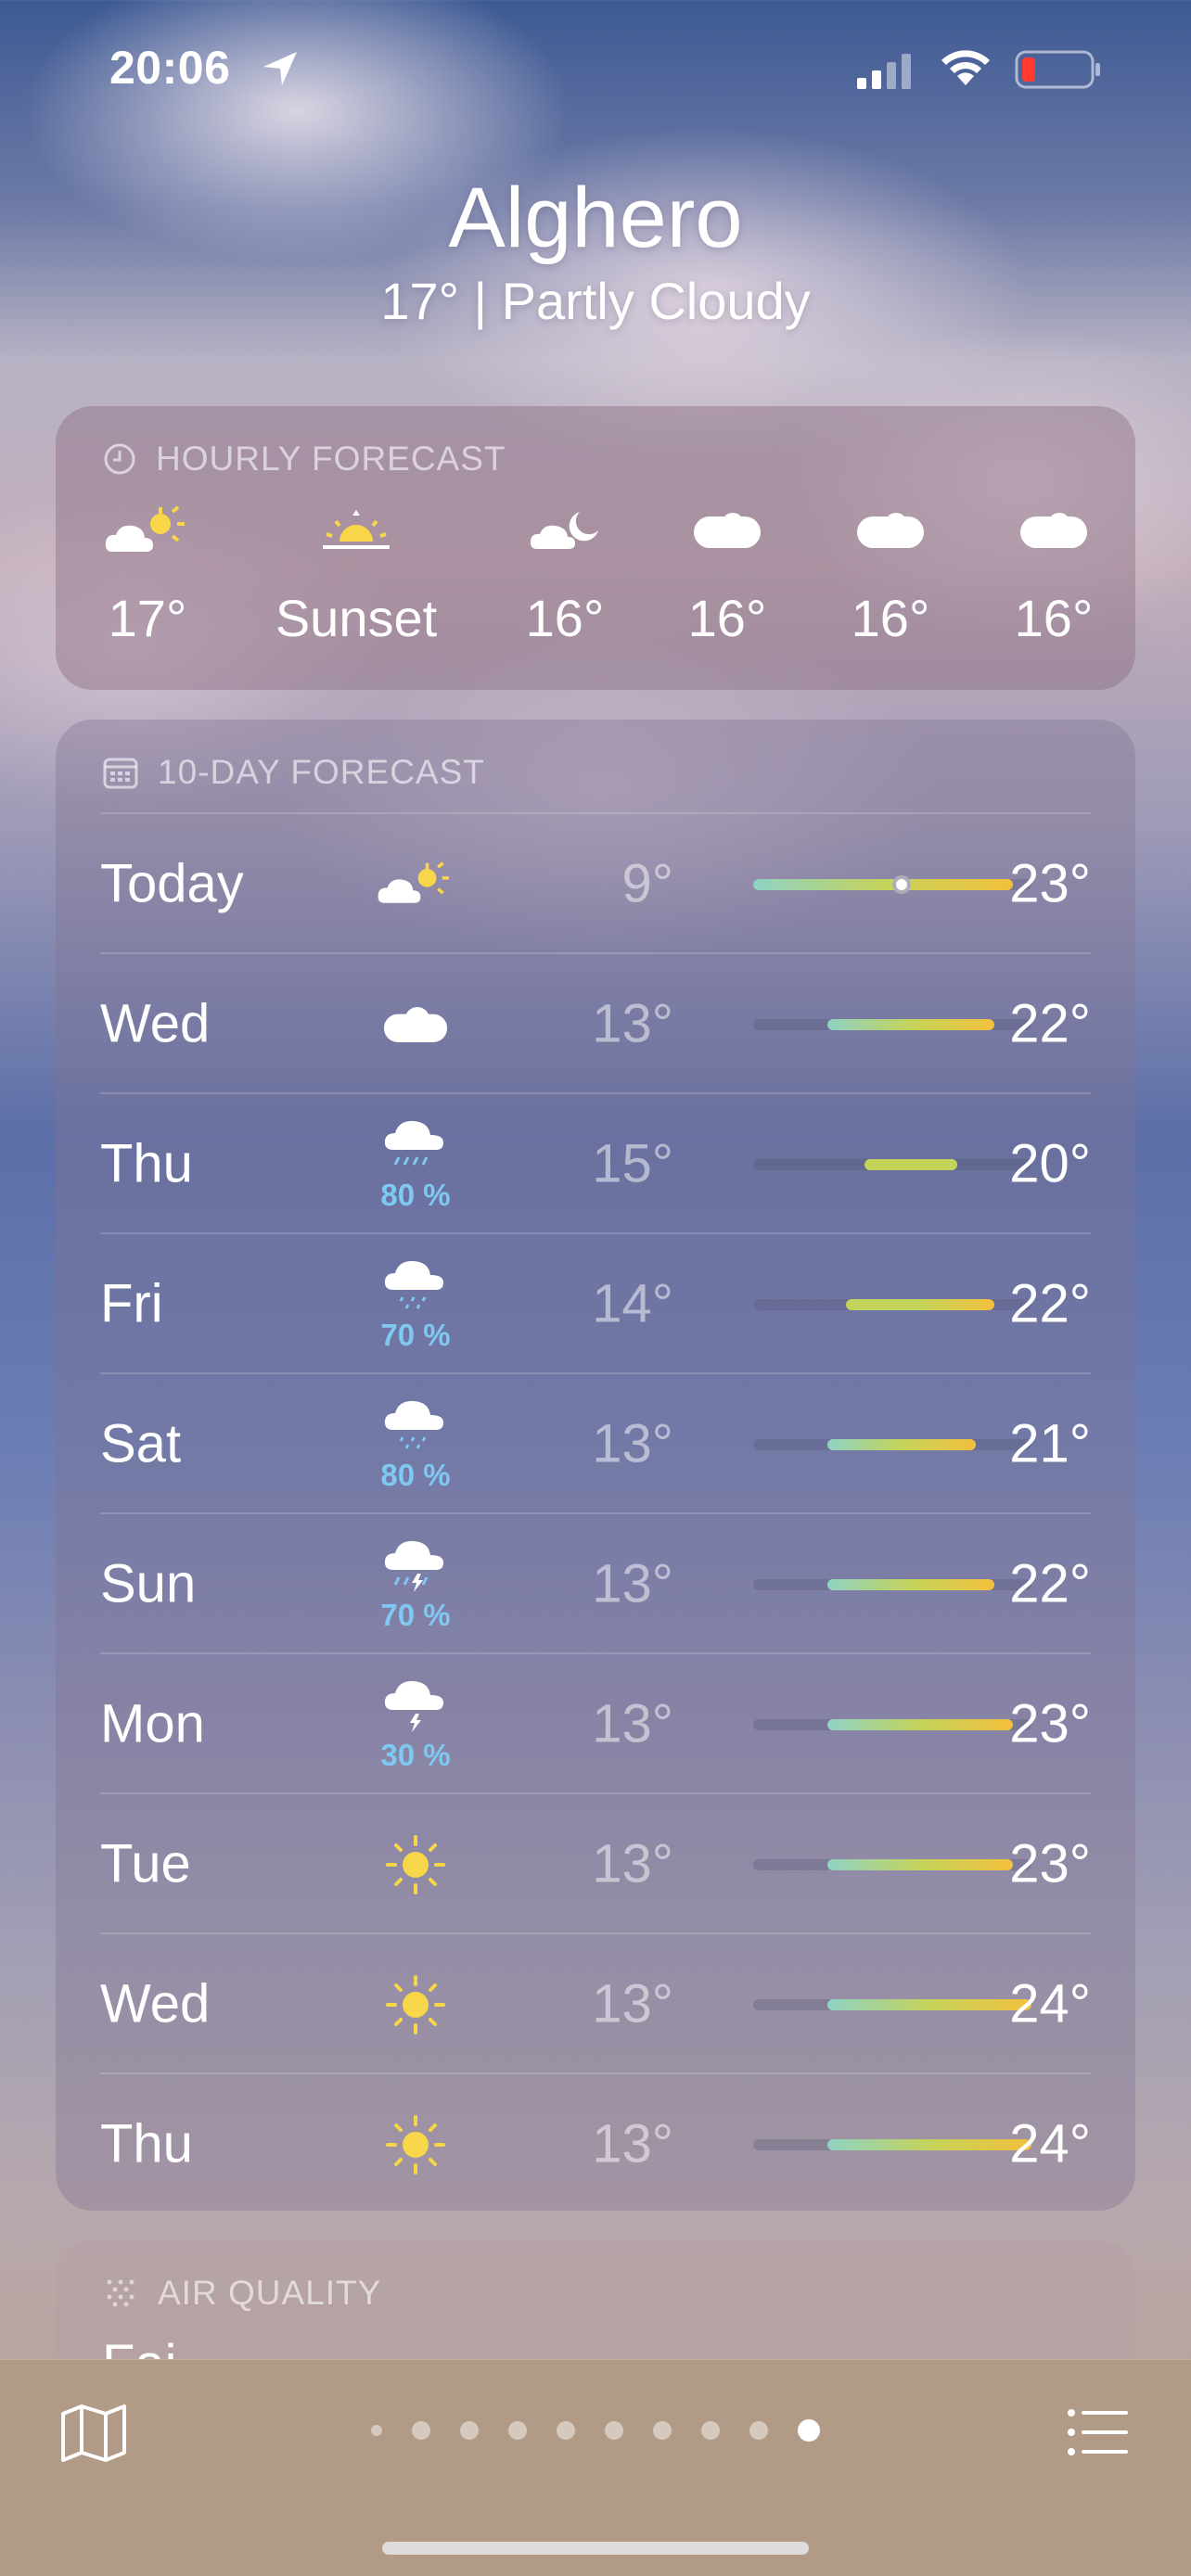  I want to click on day-row: Thu 80 % 15° 20°, so click(595, 1162).